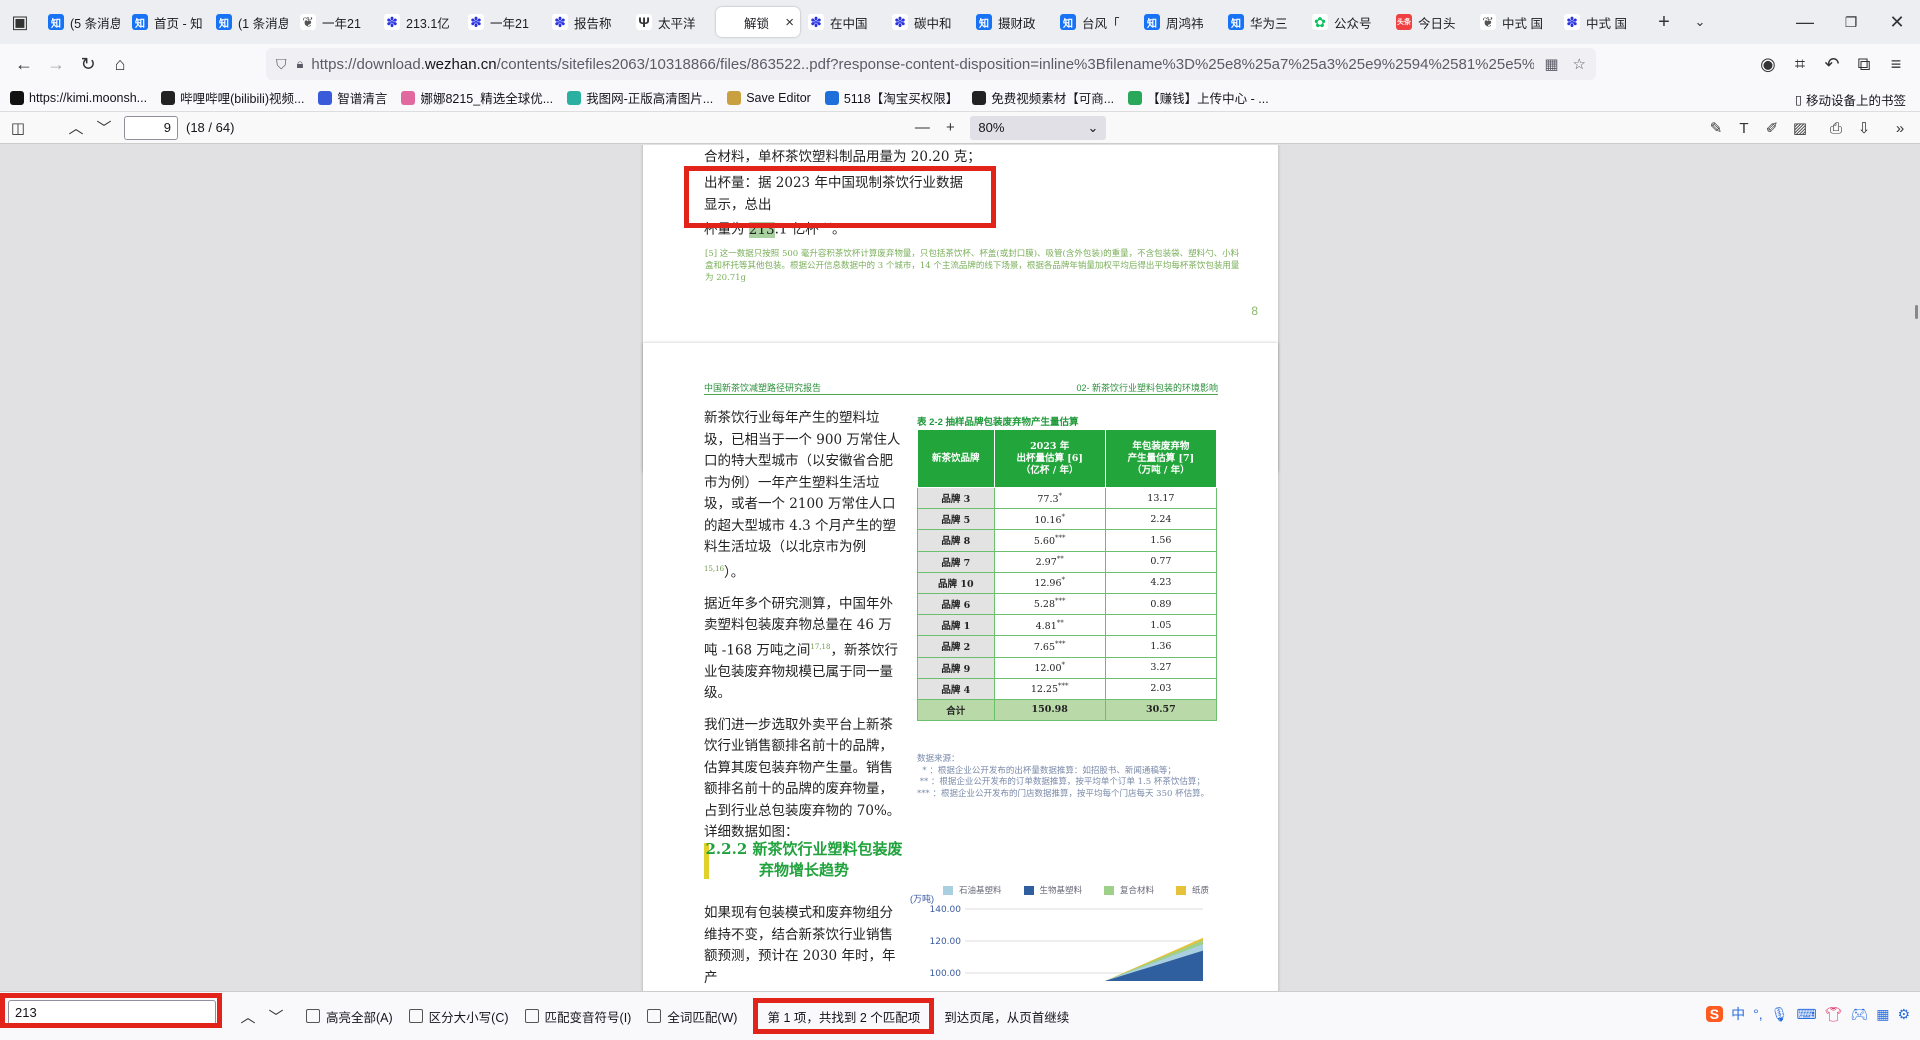 The image size is (1920, 1040). Describe the element at coordinates (1579, 64) in the screenshot. I see `bookmark-star-icon: ☆` at that location.